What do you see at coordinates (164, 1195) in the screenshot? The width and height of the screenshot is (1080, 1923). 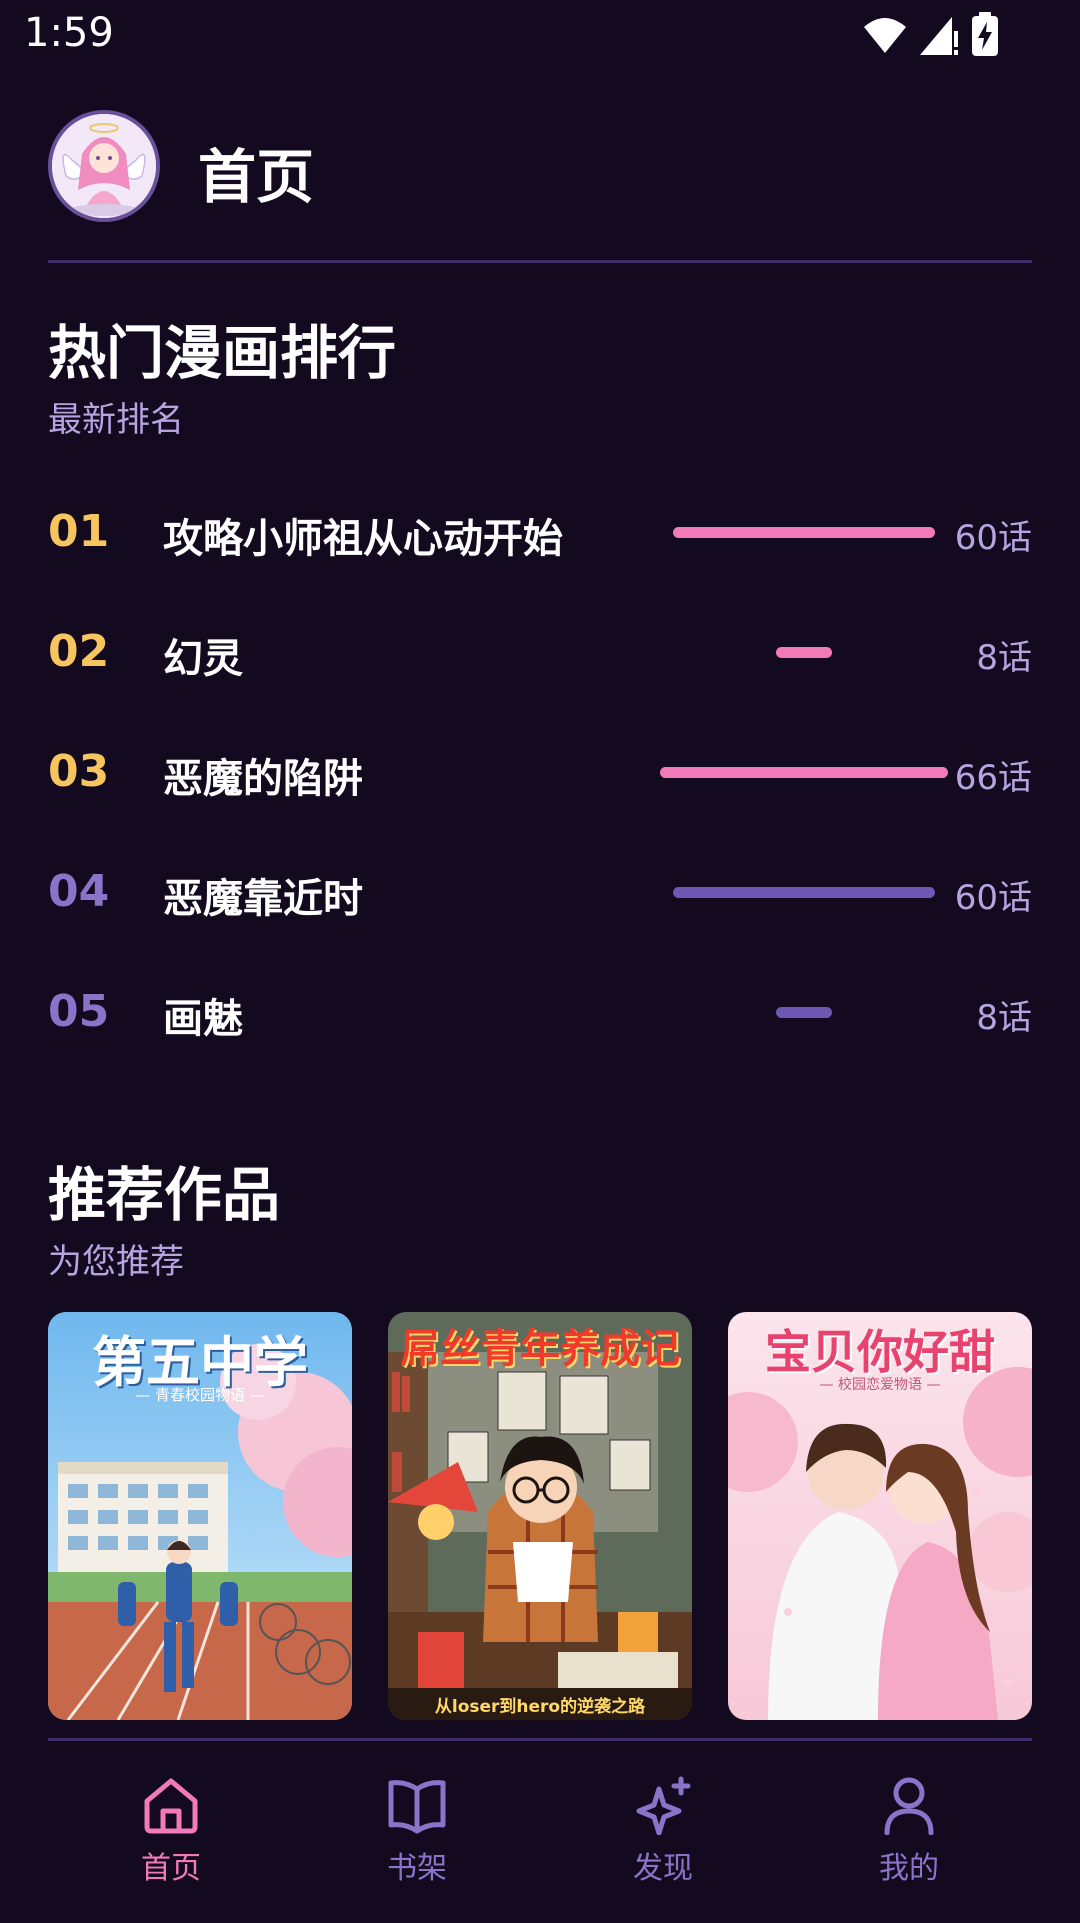 I see `recommend-title: 推荐作品` at bounding box center [164, 1195].